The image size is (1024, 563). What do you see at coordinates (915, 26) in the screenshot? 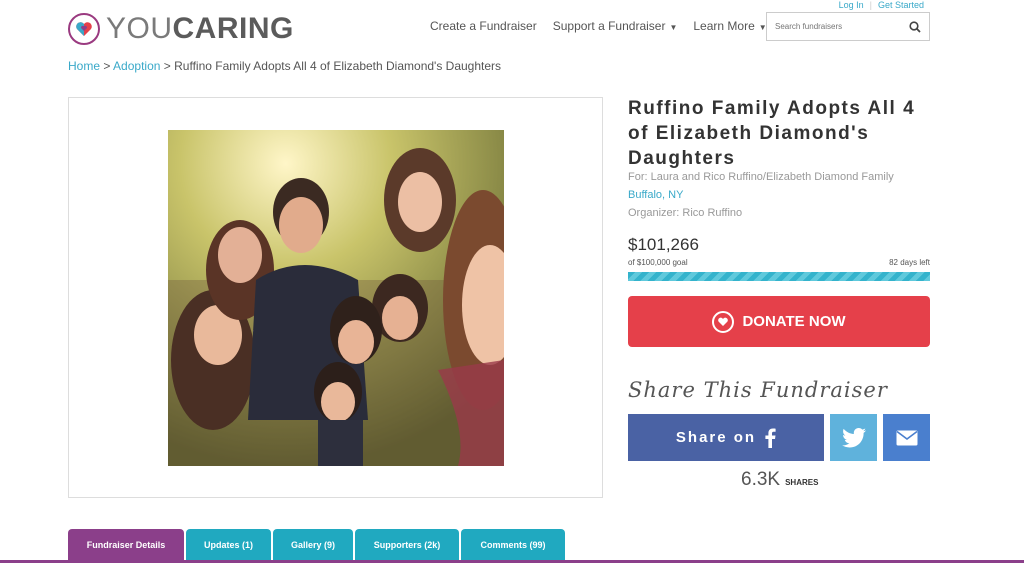
I see `search-icon` at bounding box center [915, 26].